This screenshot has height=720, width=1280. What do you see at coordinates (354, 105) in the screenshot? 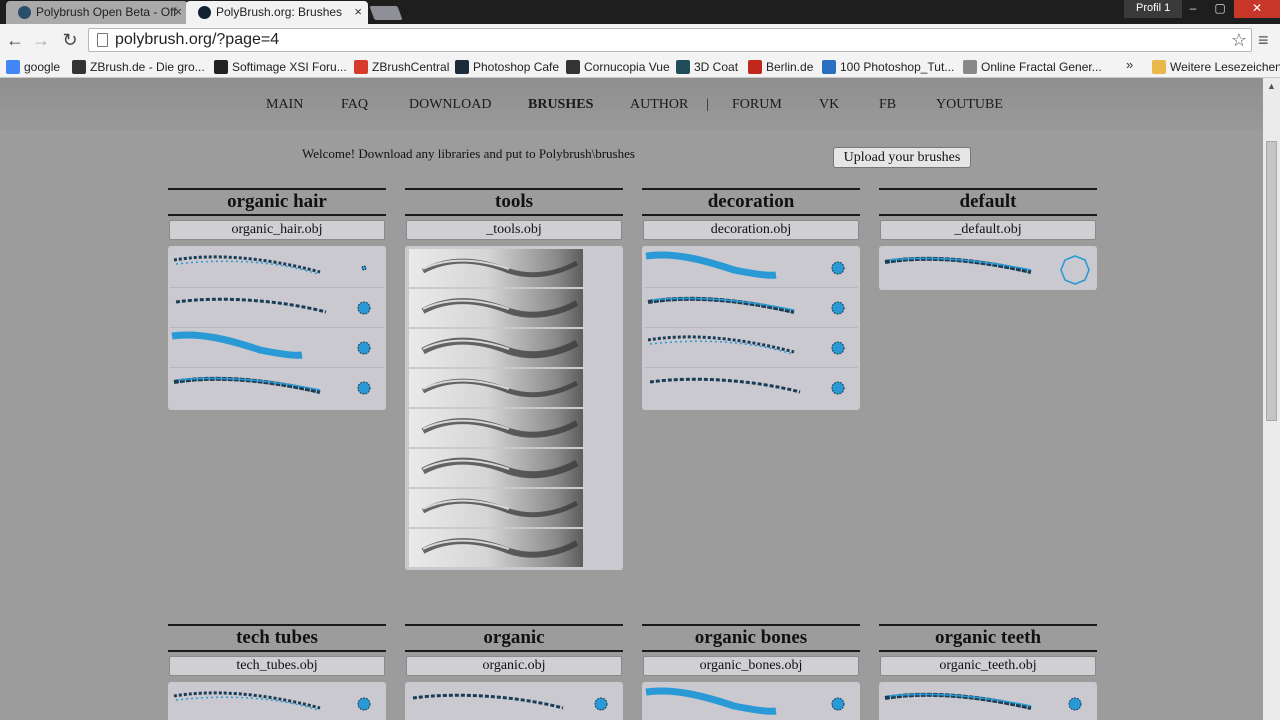
I see `nav-link-faq: FAQ` at bounding box center [354, 105].